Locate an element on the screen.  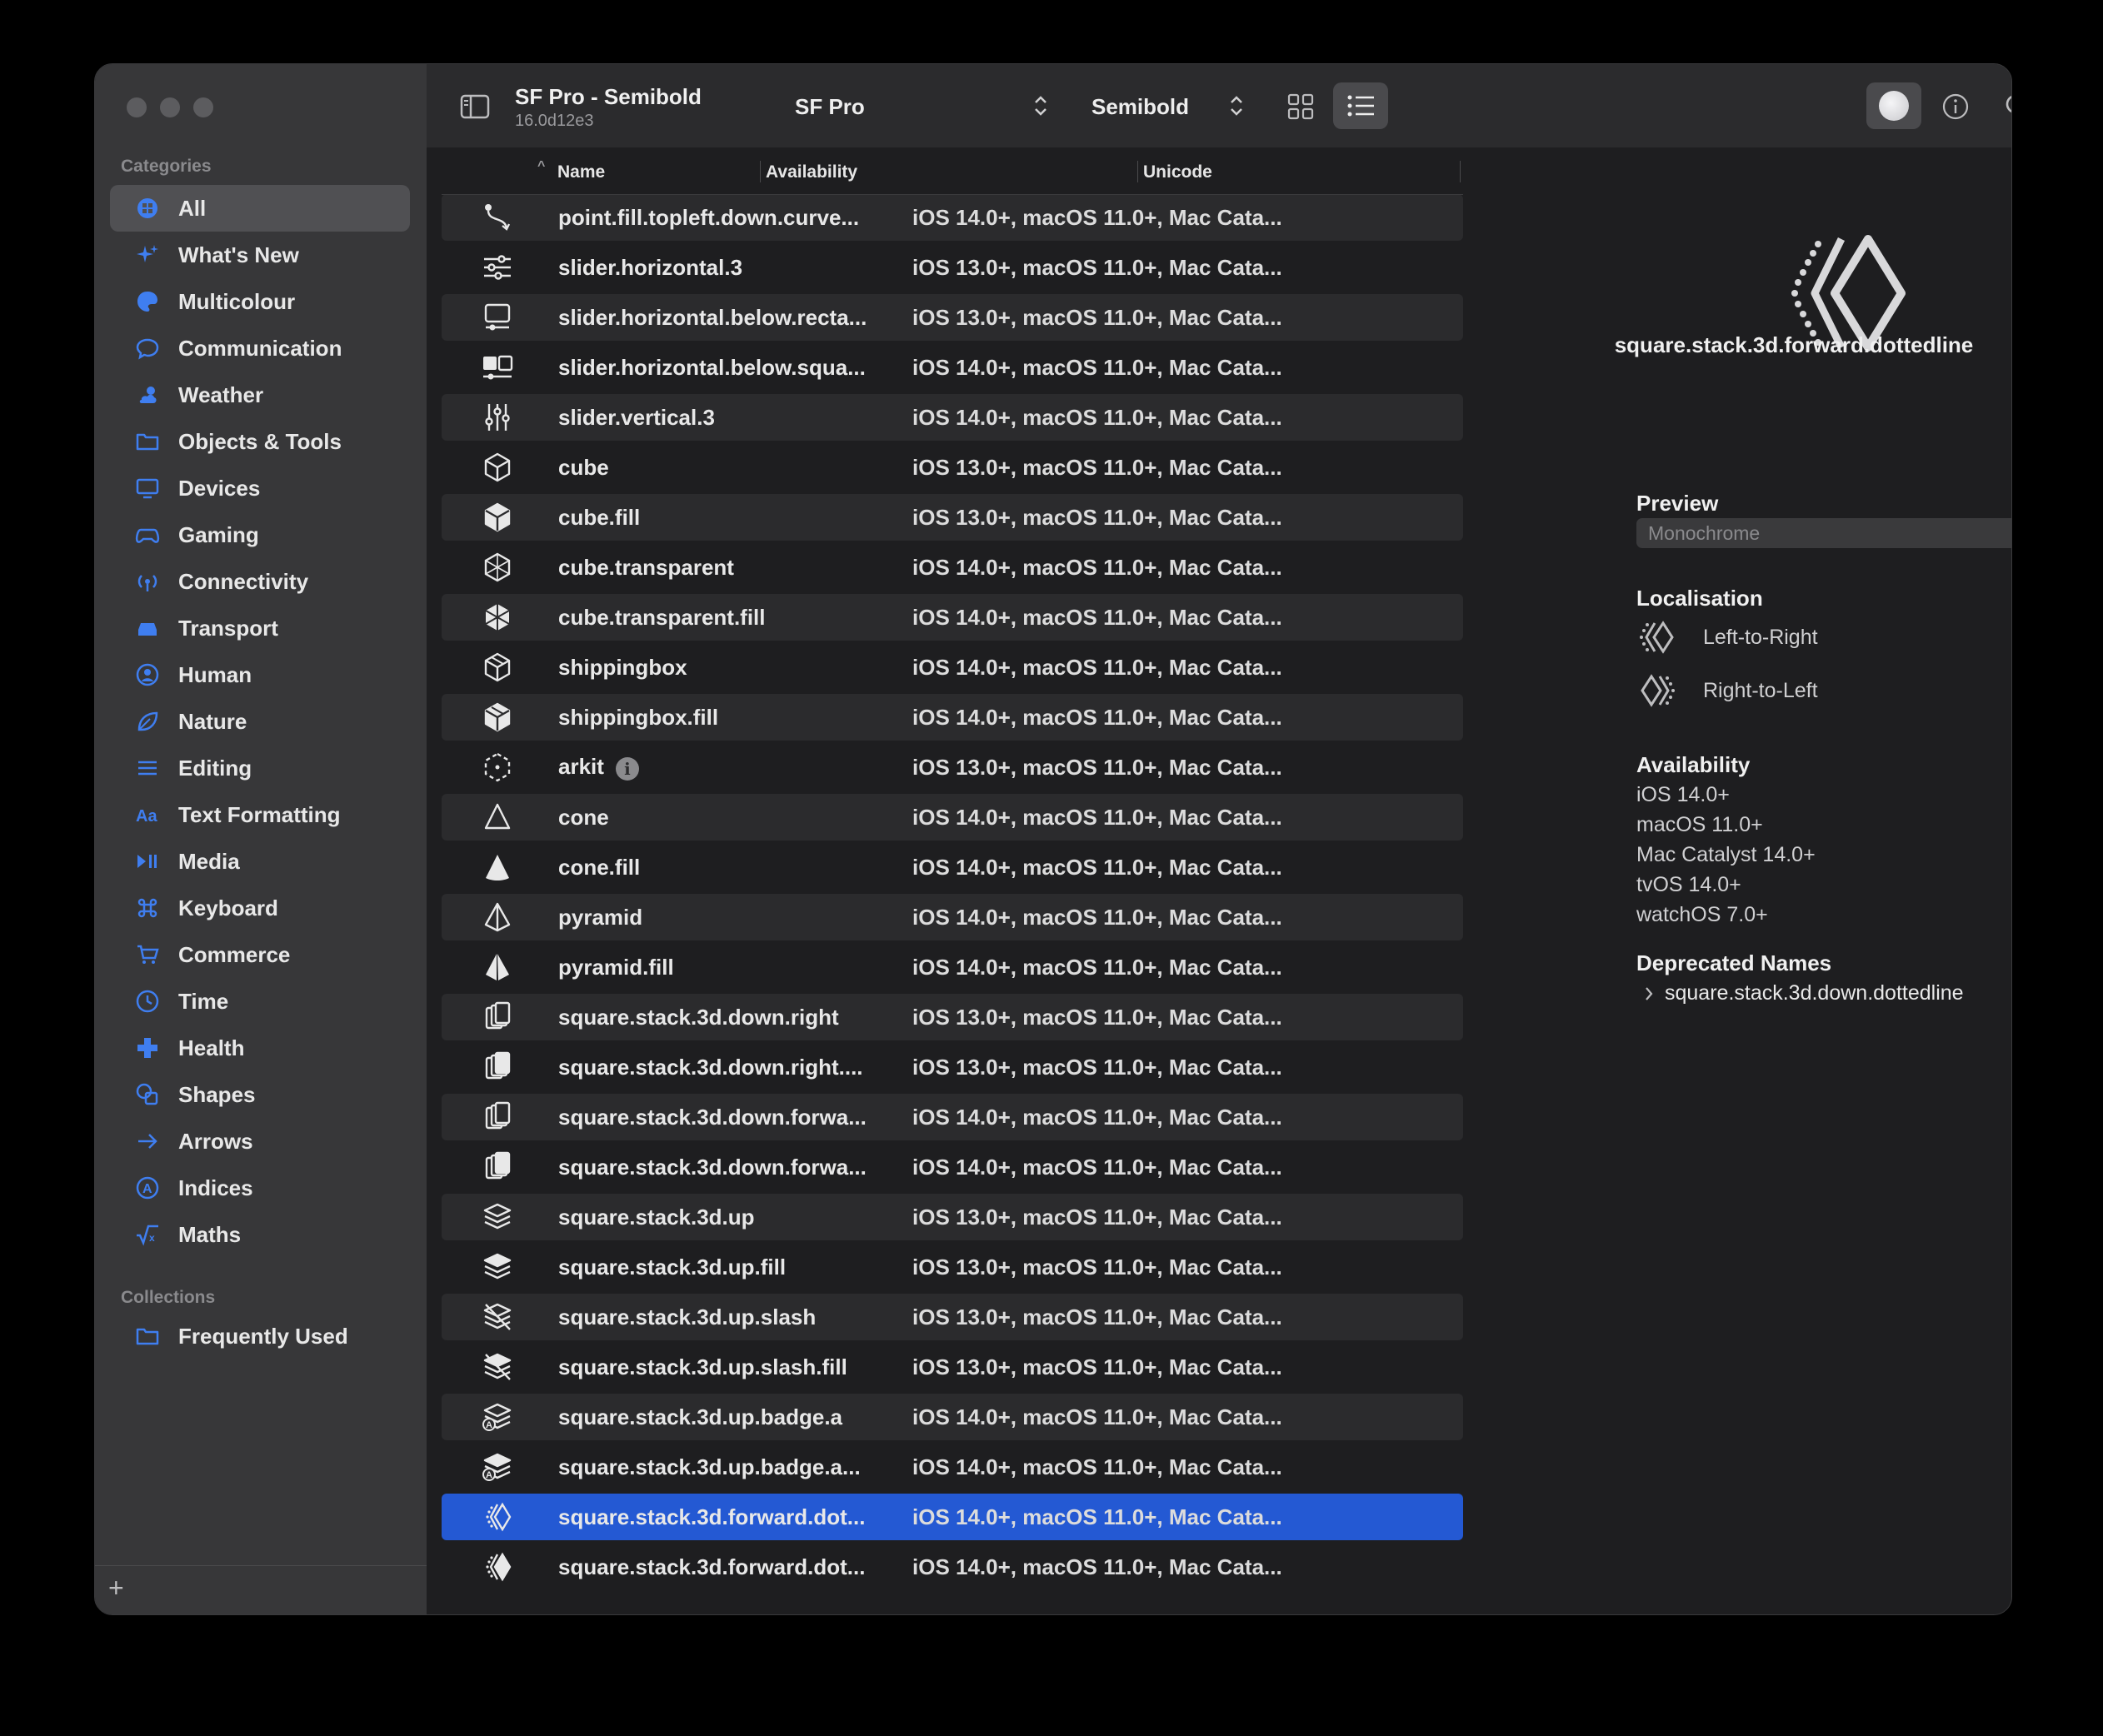
symbol-name-text: square.stack.3d.down.right is located at coordinates (698, 1017).